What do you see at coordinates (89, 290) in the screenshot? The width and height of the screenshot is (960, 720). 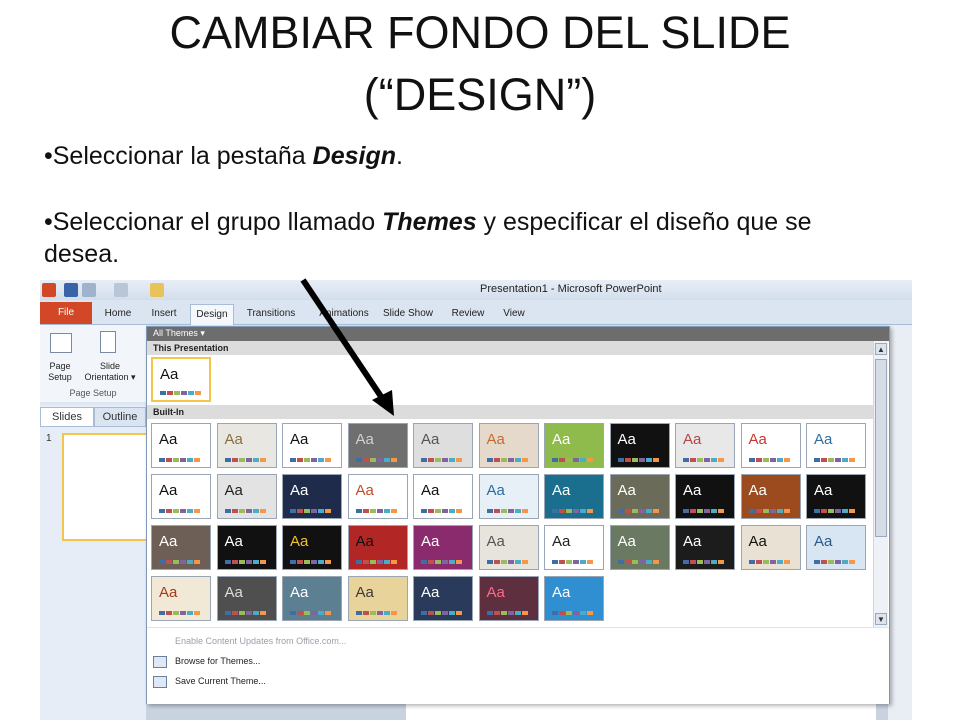 I see `undo-icon` at bounding box center [89, 290].